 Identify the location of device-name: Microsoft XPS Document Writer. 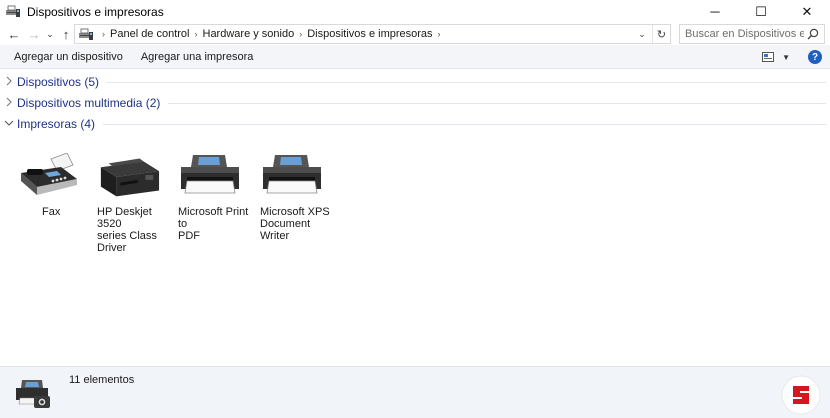
(300, 224).